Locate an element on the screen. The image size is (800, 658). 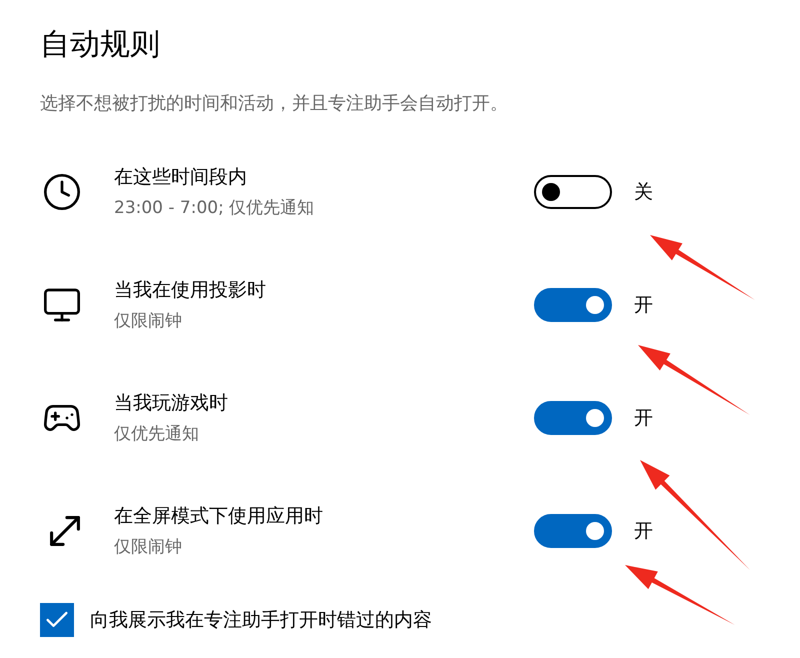
checkbox is located at coordinates (57, 620).